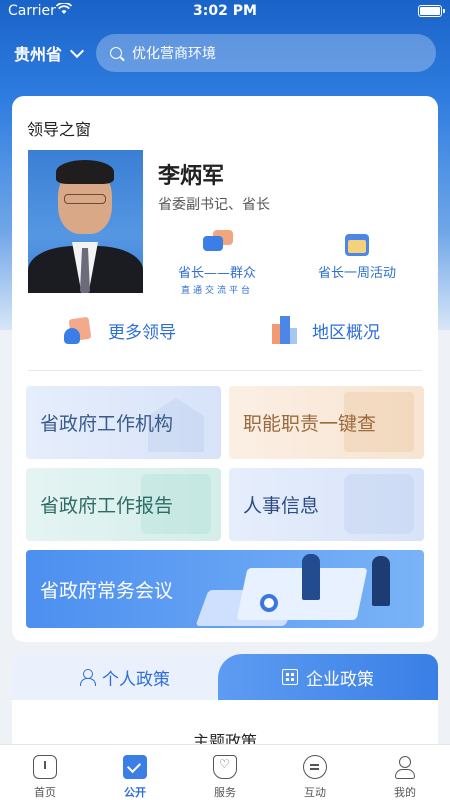 This screenshot has height=800, width=450. What do you see at coordinates (107, 506) in the screenshot?
I see `tile-work-report-label: 省政府工作报告` at bounding box center [107, 506].